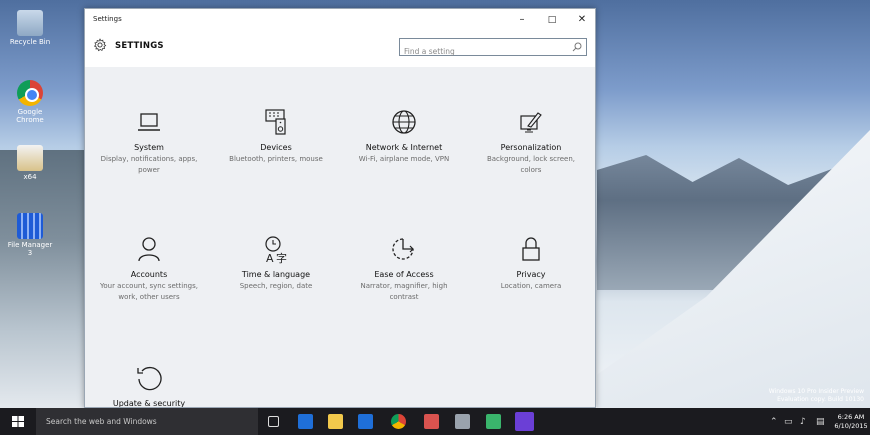 The height and width of the screenshot is (435, 870). Describe the element at coordinates (30, 42) in the screenshot. I see `desktop-icon-label: Recycle Bin` at that location.